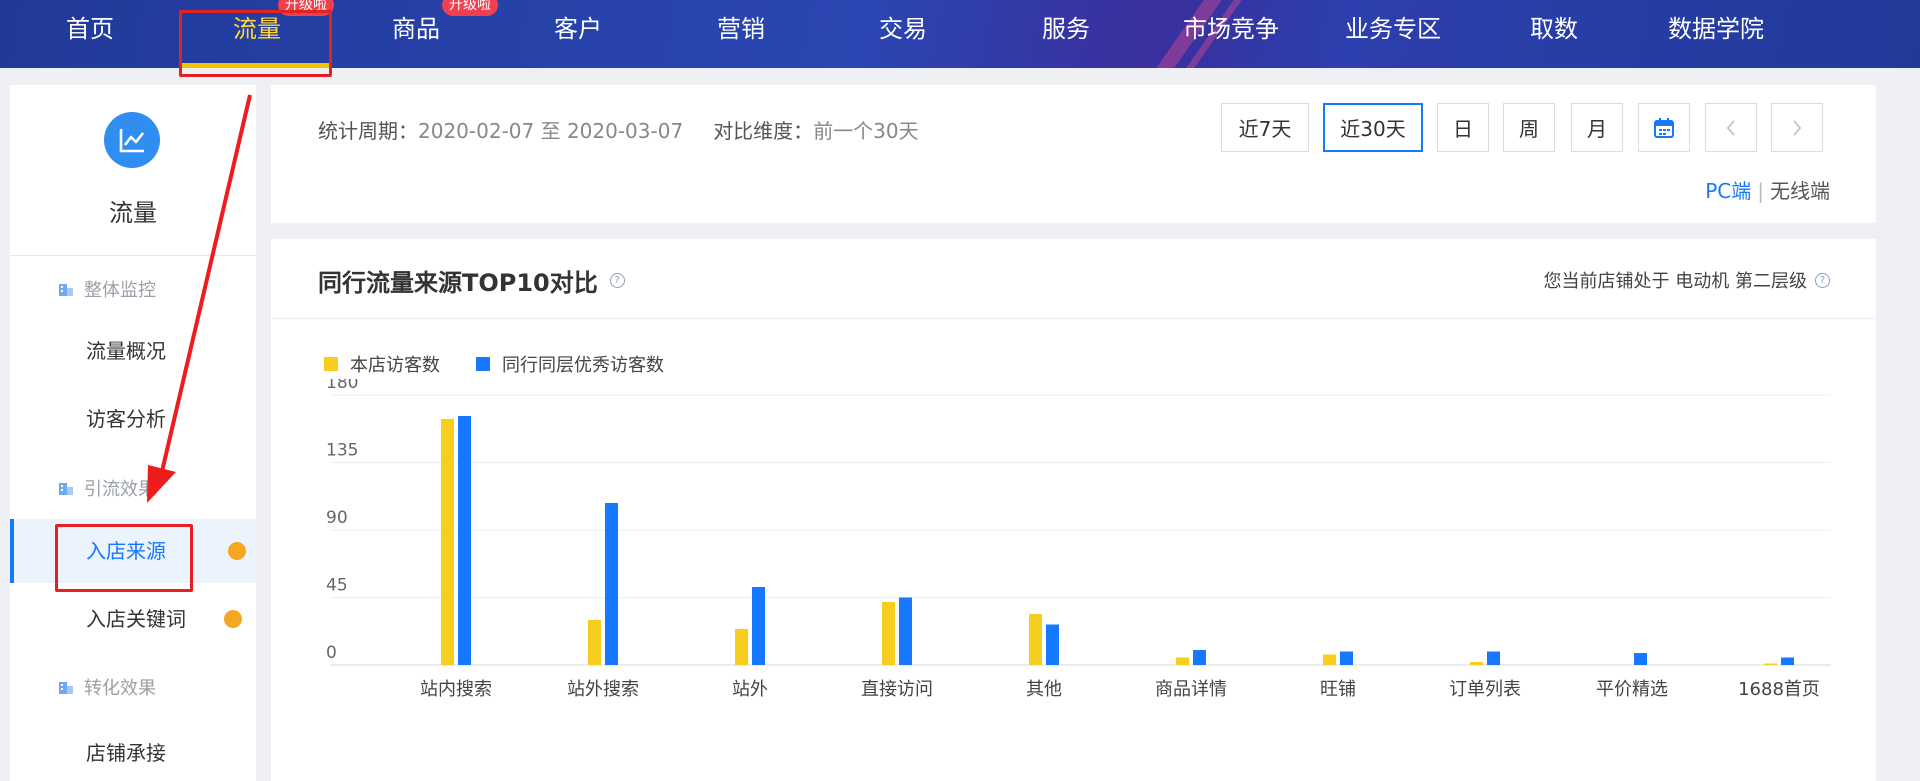  What do you see at coordinates (1265, 127) in the screenshot?
I see `range-7-days-button: 近7天` at bounding box center [1265, 127].